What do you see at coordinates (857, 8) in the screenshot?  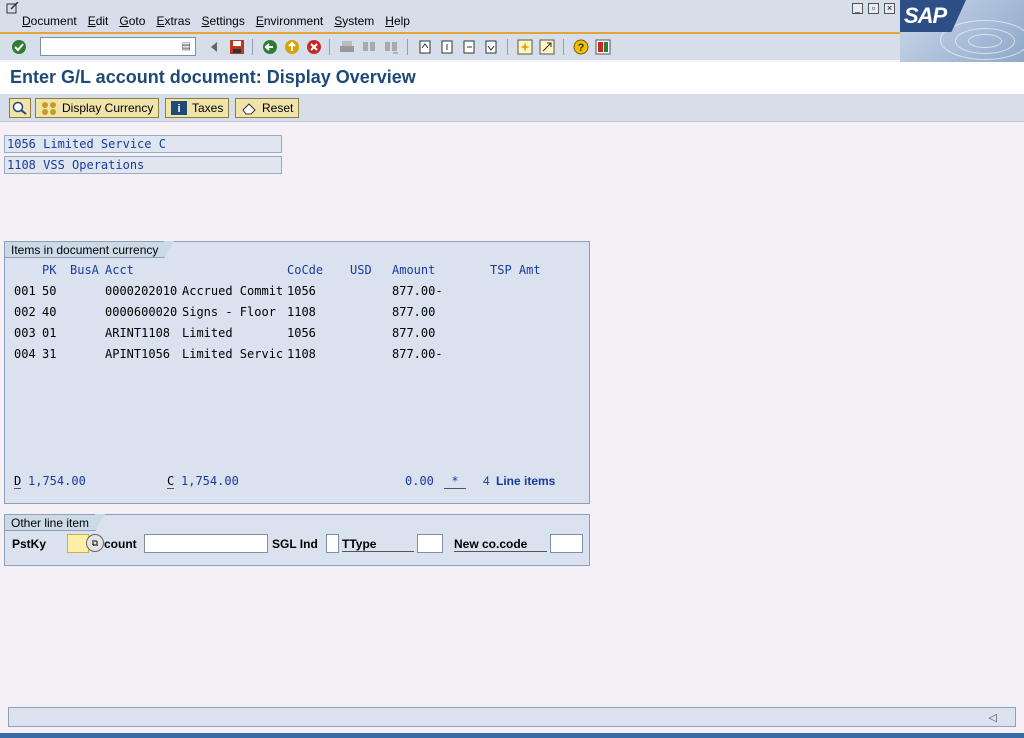 I see `minimize-icon: _` at bounding box center [857, 8].